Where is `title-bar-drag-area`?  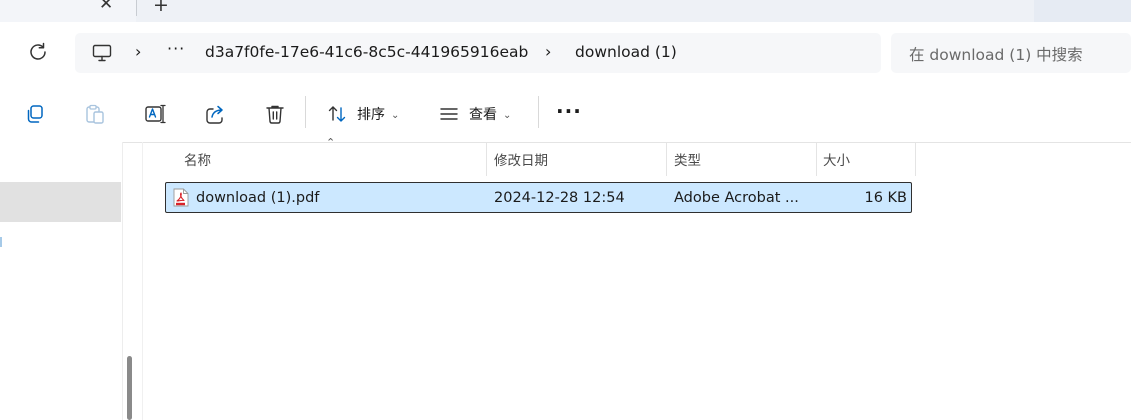
title-bar-drag-area is located at coordinates (1082, 11).